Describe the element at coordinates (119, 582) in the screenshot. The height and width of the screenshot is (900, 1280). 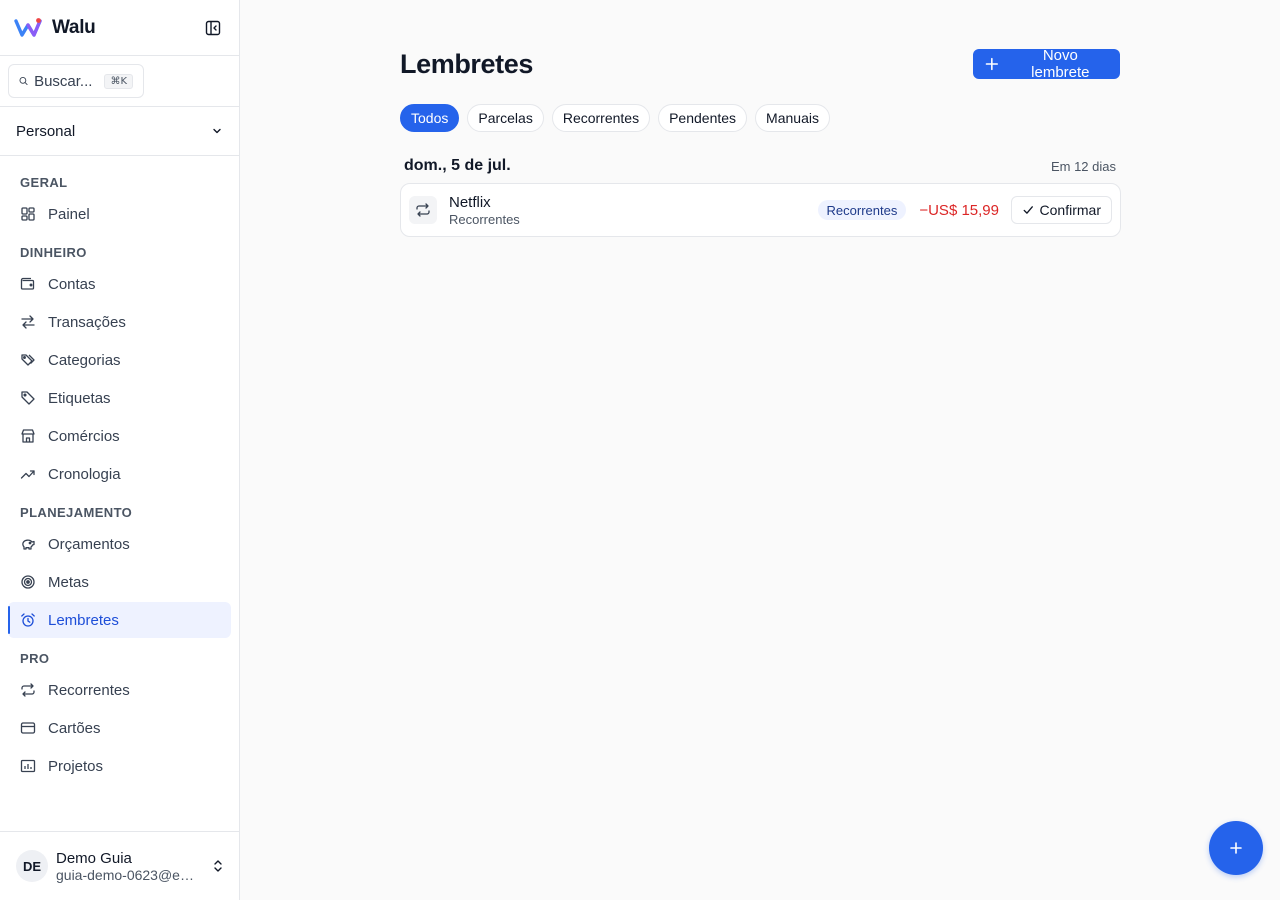
I see `sidebar-item-metas: Metas` at that location.